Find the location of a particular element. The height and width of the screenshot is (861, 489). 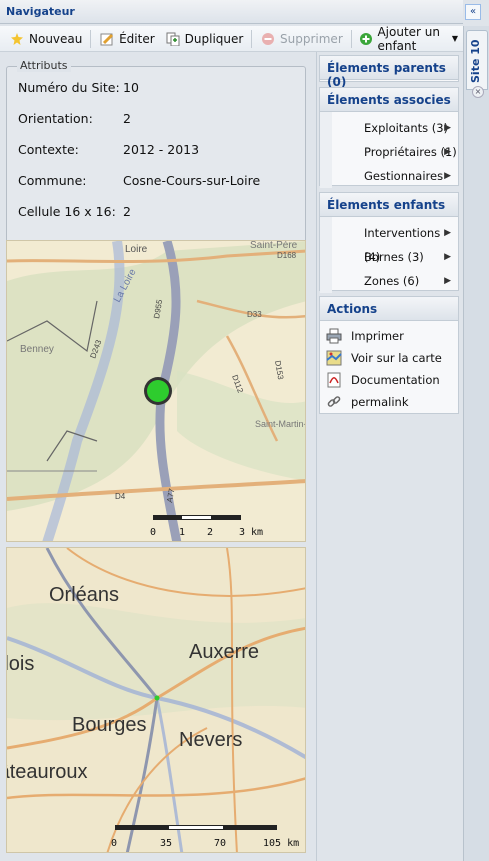

scale-tick: 1 is located at coordinates (182, 532).